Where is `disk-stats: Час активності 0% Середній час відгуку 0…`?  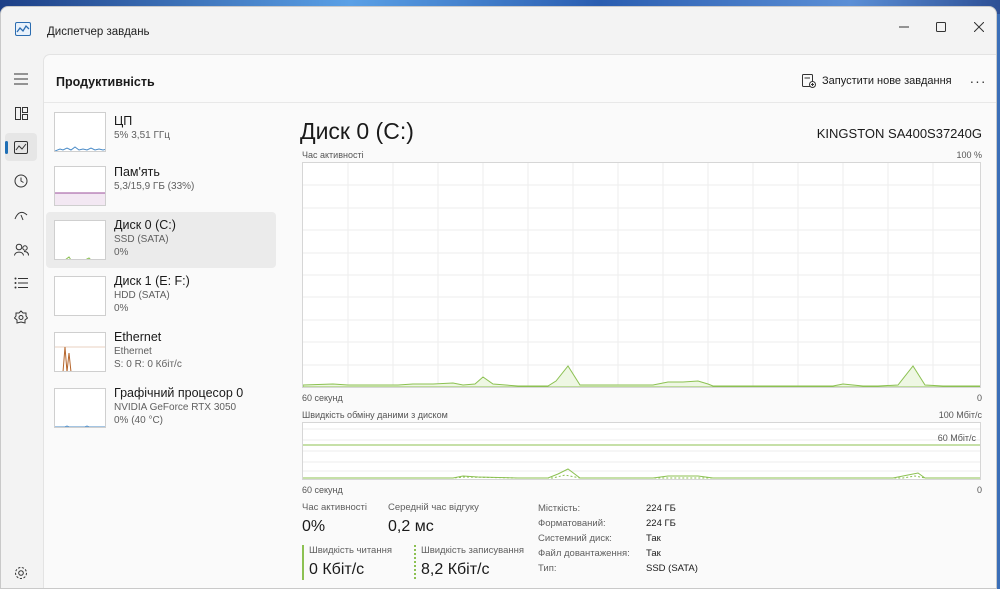
disk-stats: Час активності 0% Середній час відгуку 0… is located at coordinates (645, 545).